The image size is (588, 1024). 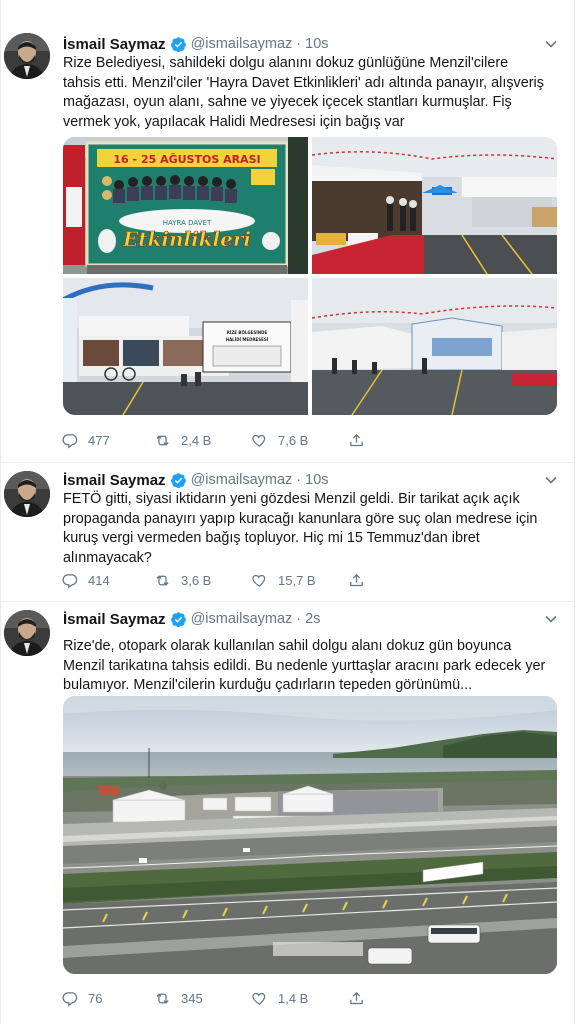 I want to click on retweet-button: 2,4 B, so click(x=202, y=440).